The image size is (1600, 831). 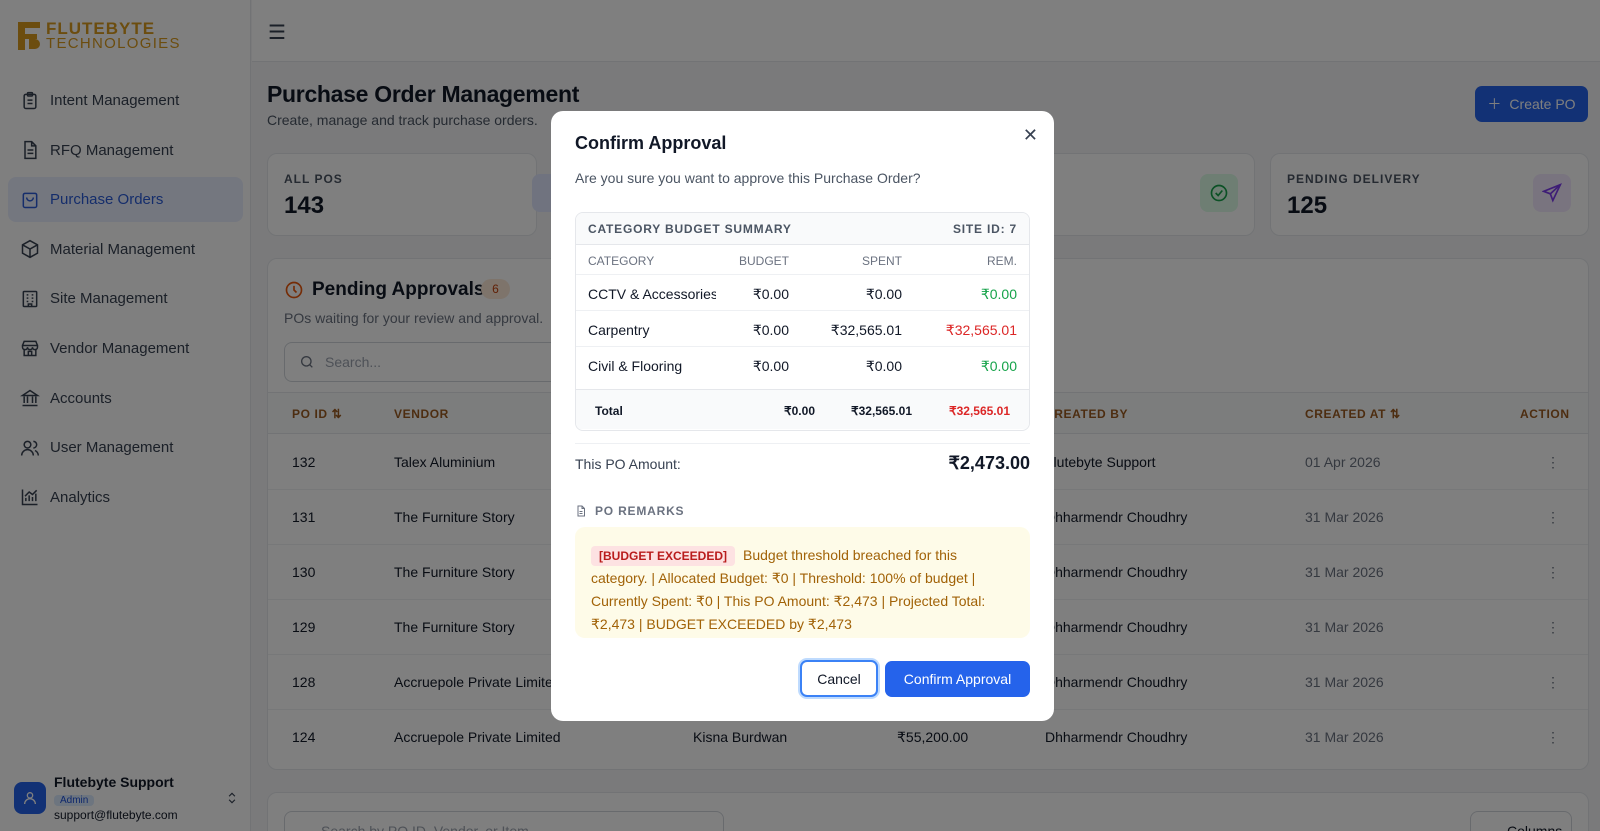 I want to click on total-remaining: ₹32,565.01, so click(x=979, y=411).